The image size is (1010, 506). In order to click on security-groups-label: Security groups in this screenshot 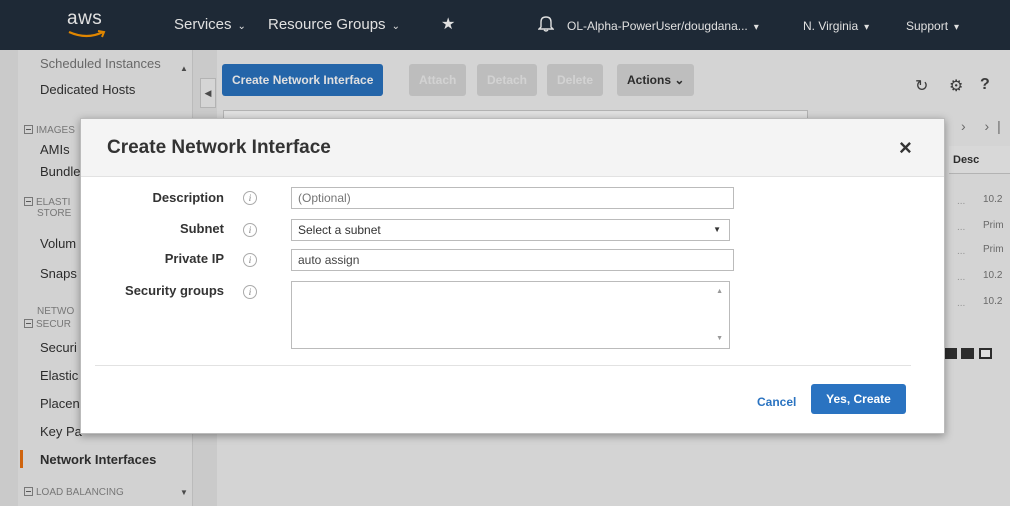, I will do `click(174, 290)`.